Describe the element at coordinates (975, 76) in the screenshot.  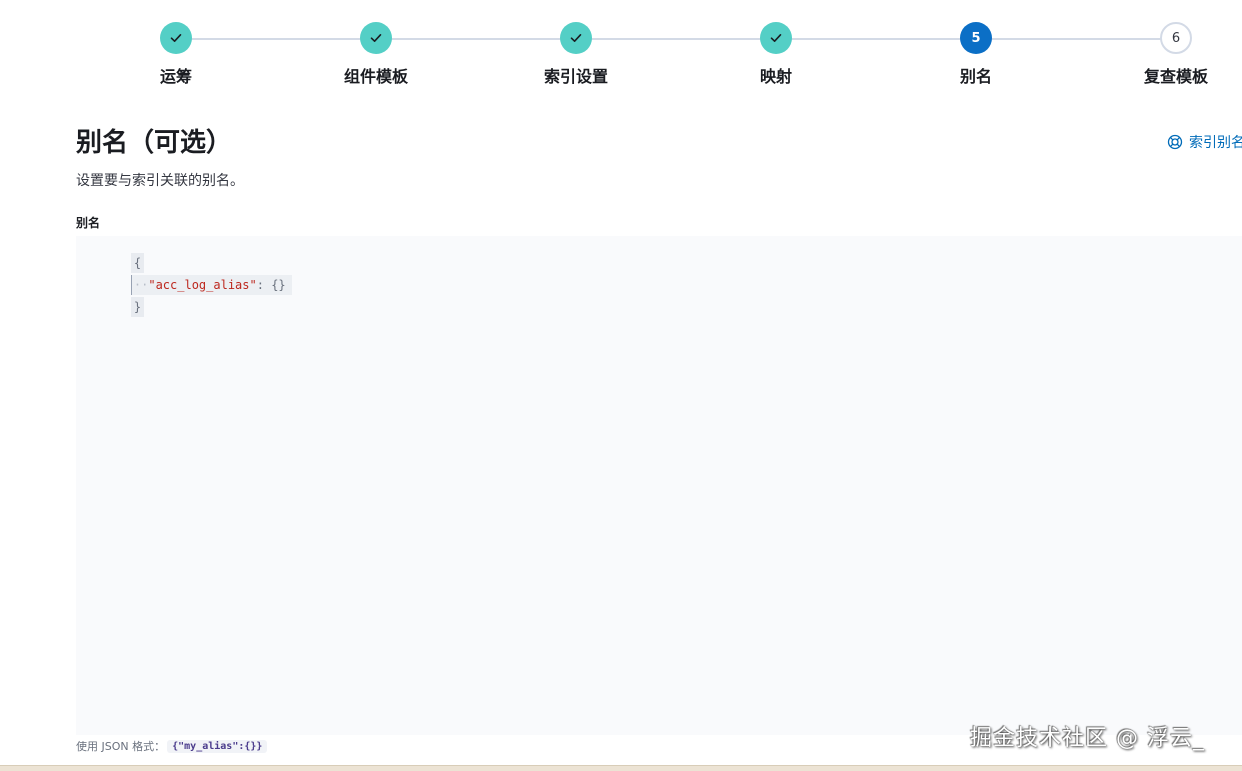
I see `step-label: 别名` at that location.